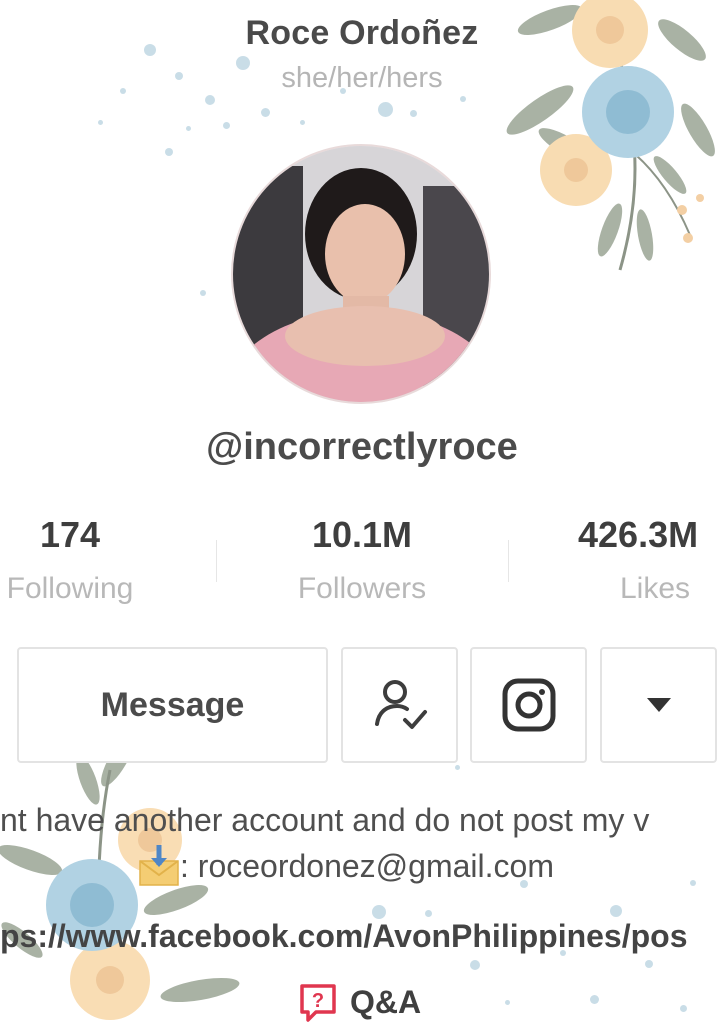  I want to click on likes-count: 426.3M, so click(638, 534).